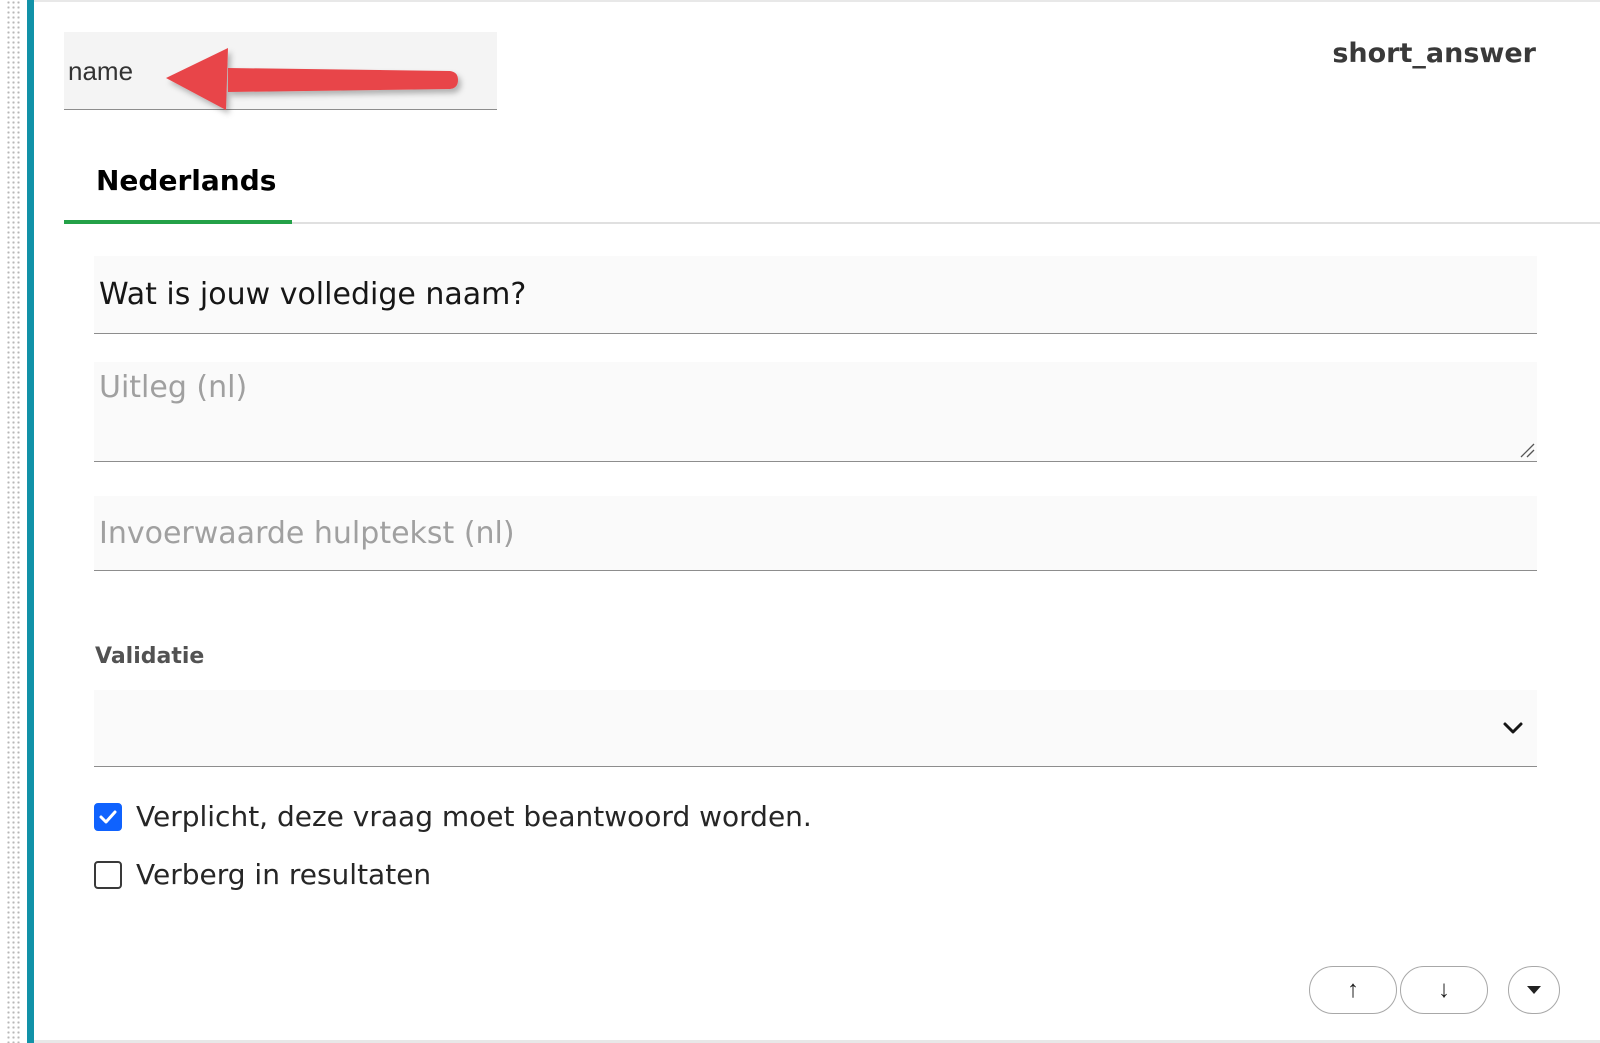 The width and height of the screenshot is (1600, 1043). Describe the element at coordinates (186, 180) in the screenshot. I see `tab-label: Nederlands` at that location.